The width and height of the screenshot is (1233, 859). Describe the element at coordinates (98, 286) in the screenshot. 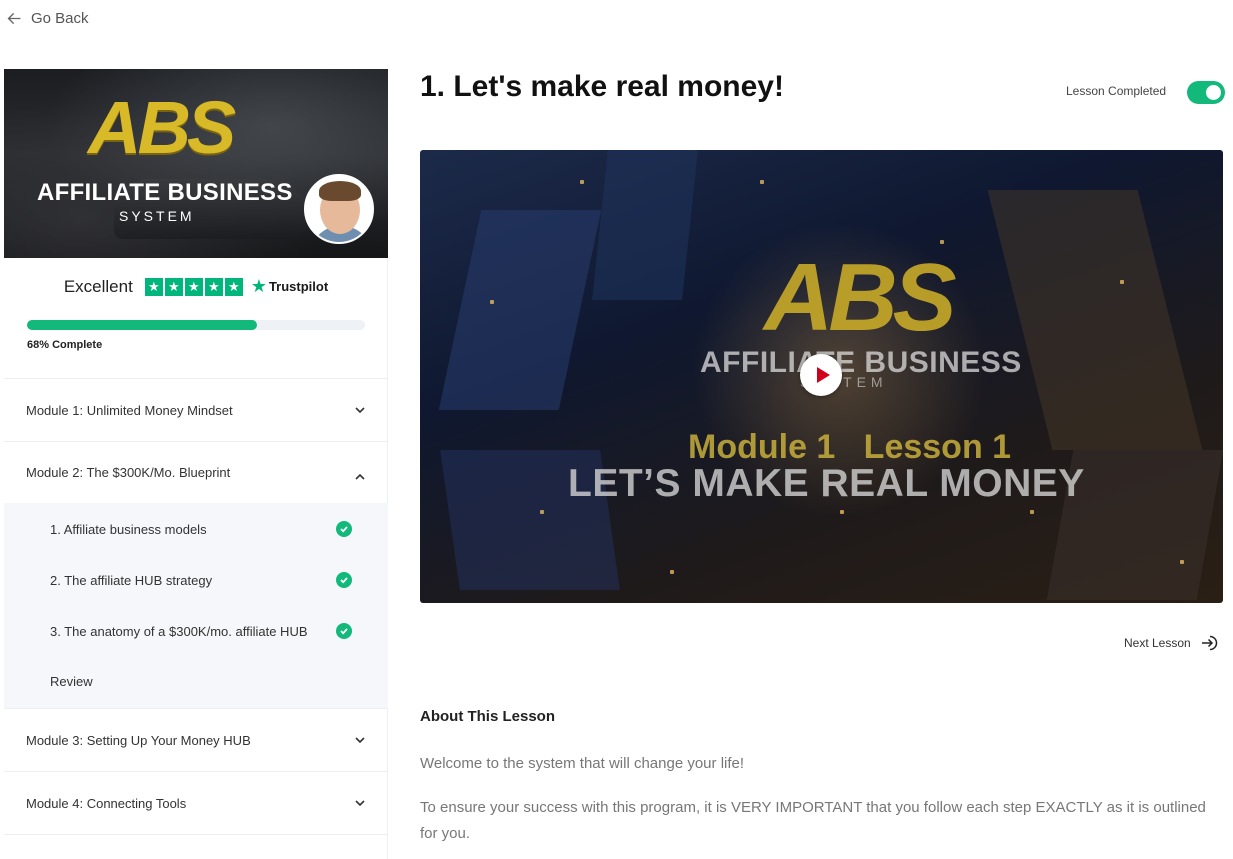

I see `rating-label: Excellent` at that location.